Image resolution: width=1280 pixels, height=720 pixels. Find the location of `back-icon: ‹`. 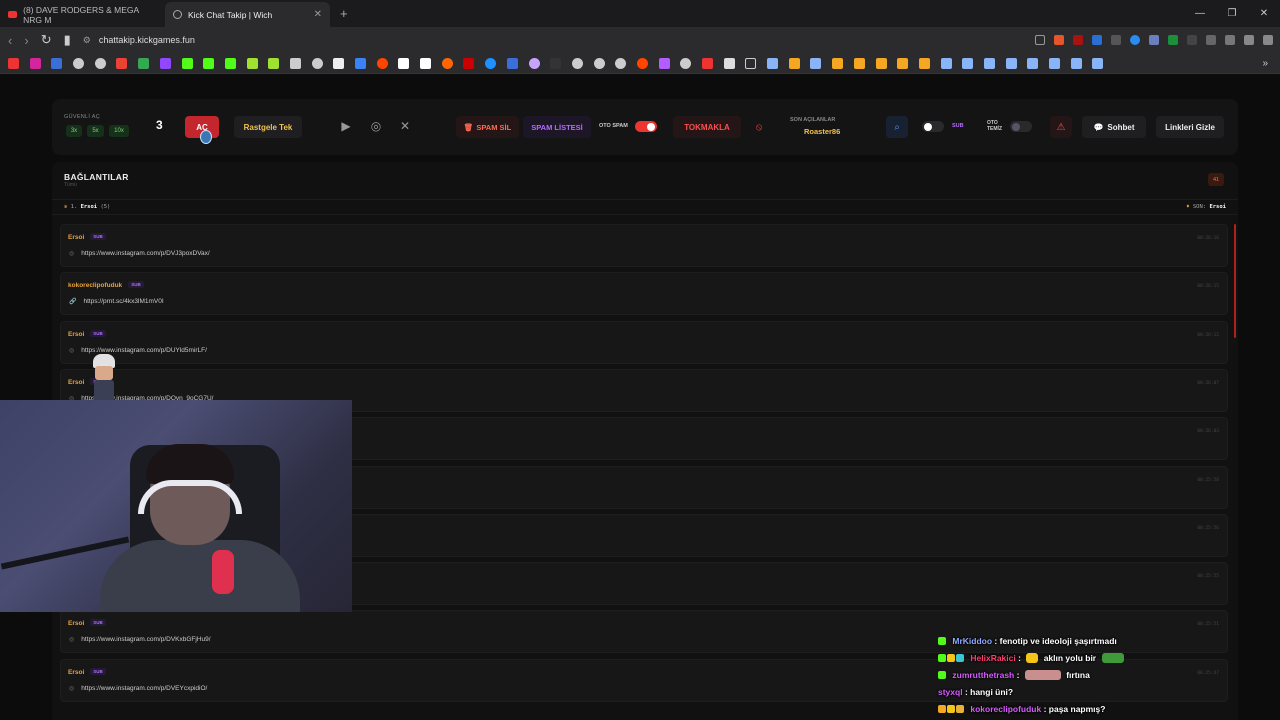

back-icon: ‹ is located at coordinates (10, 40).